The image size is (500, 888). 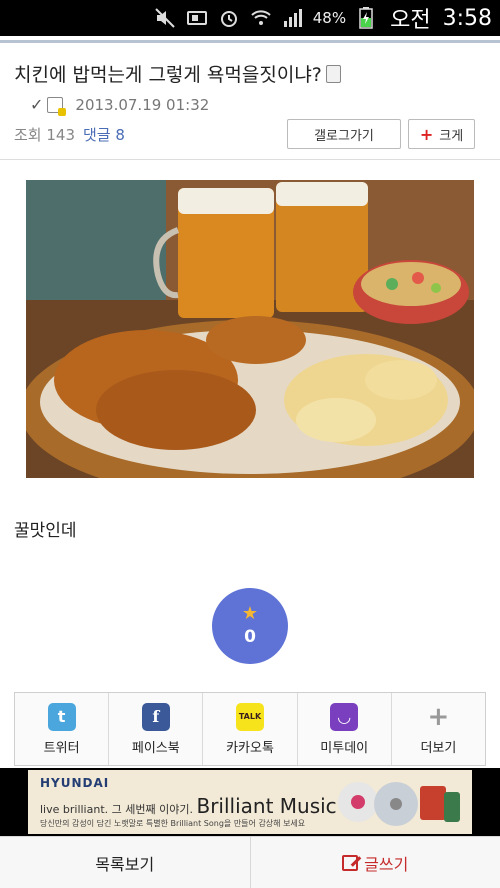 I want to click on write-button: 글쓰기, so click(x=374, y=862).